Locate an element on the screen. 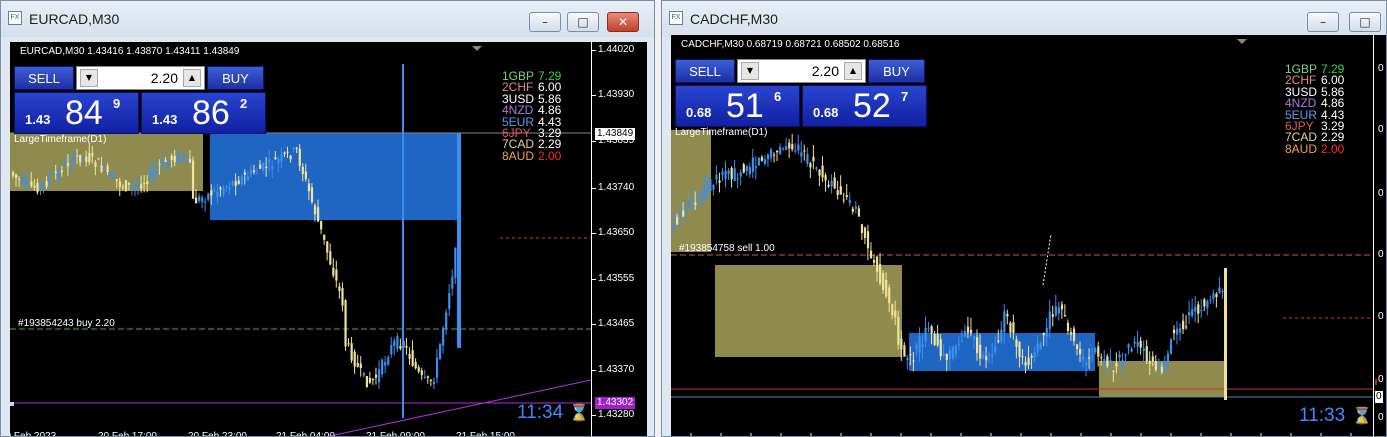  ask-price-box: 0.68 52 7 is located at coordinates (864, 106).